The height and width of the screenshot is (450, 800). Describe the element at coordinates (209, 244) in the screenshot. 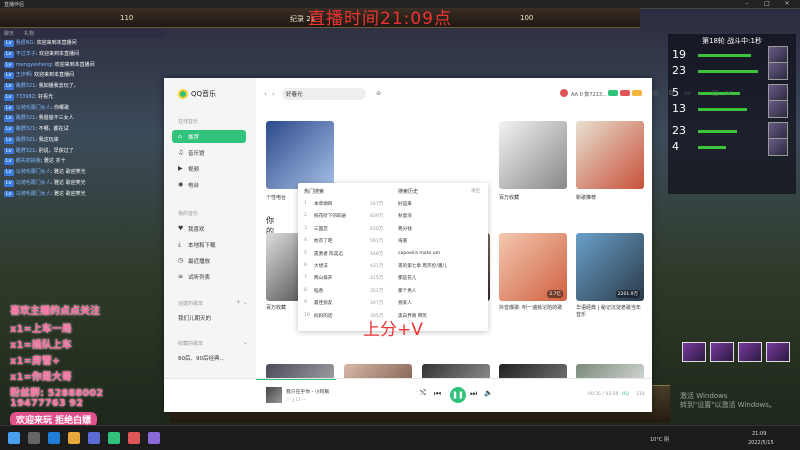

I see `sidebar-item-download: ⤓ 本地和下载` at that location.